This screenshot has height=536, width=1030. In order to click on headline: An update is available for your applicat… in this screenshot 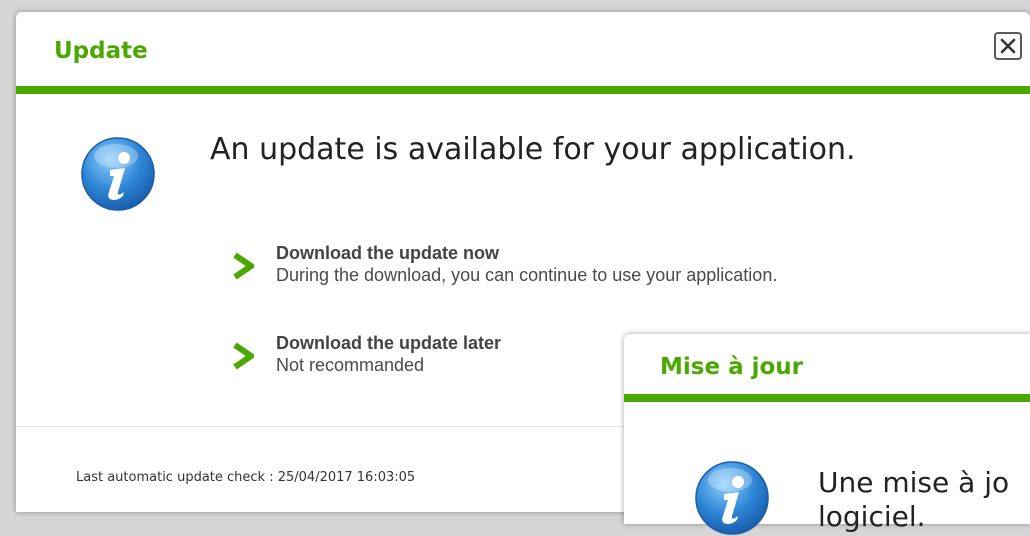, I will do `click(533, 149)`.